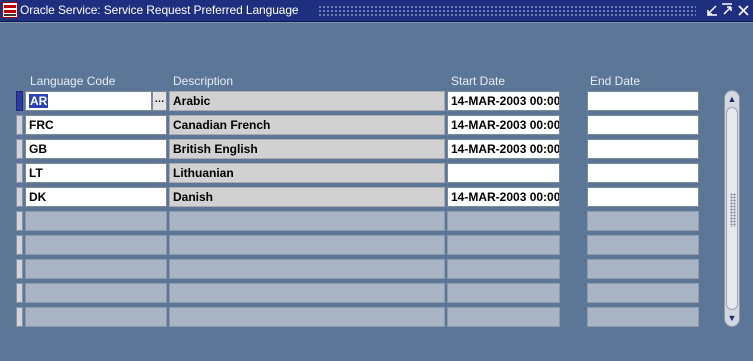  What do you see at coordinates (732, 99) in the screenshot?
I see `scroll-up-icon: ▲` at bounding box center [732, 99].